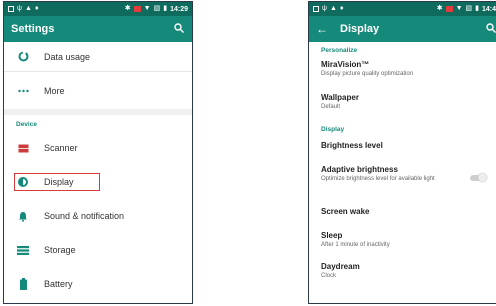 The width and height of the screenshot is (496, 306). What do you see at coordinates (345, 64) in the screenshot?
I see `setting-title: MiraVision™` at bounding box center [345, 64].